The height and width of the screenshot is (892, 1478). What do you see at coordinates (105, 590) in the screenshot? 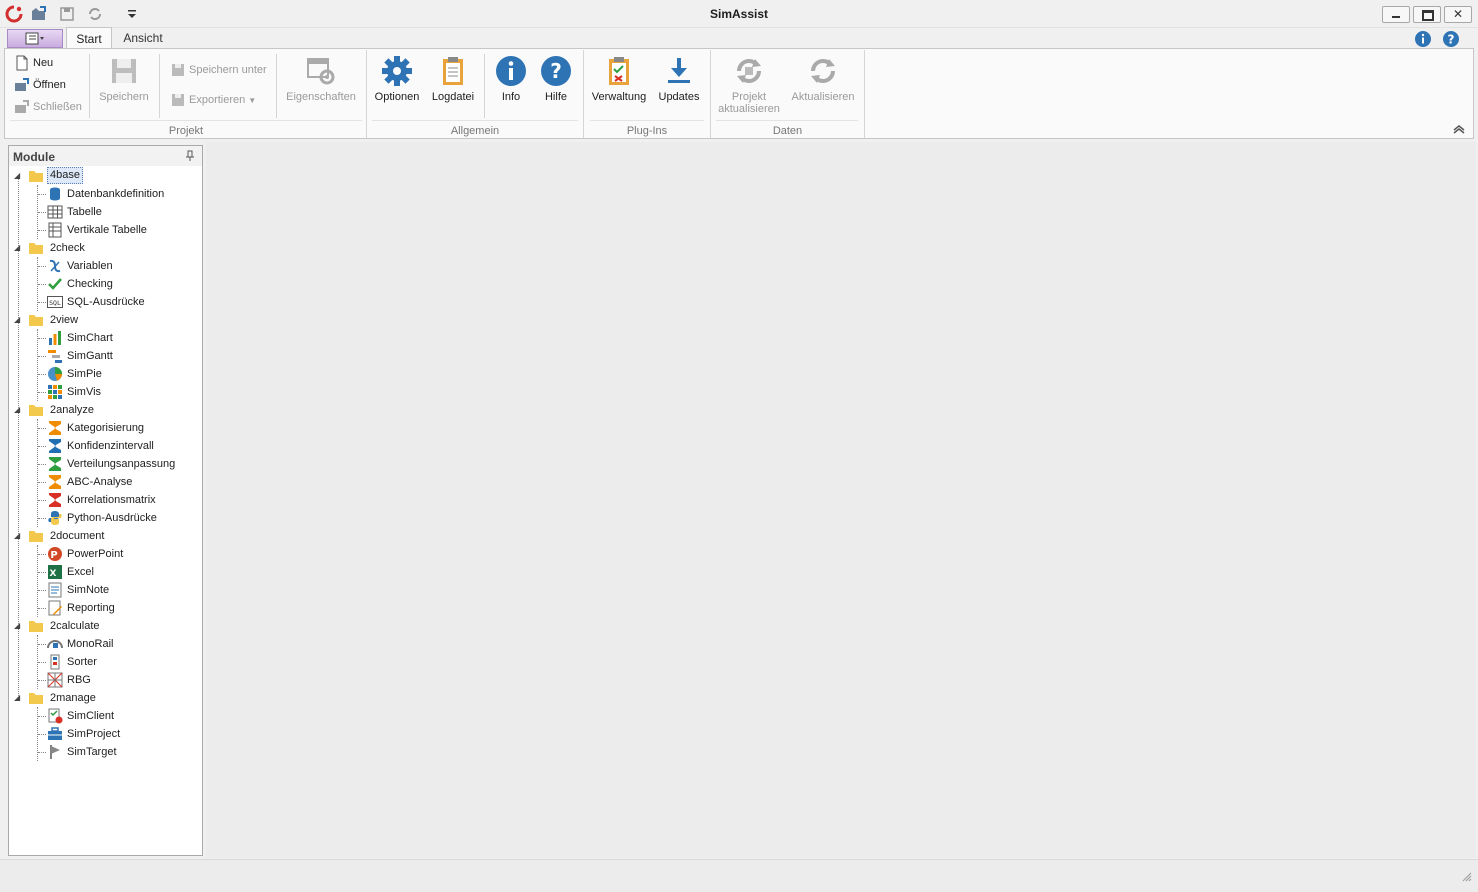
I see `tree-item-simnote: SimNote` at bounding box center [105, 590].